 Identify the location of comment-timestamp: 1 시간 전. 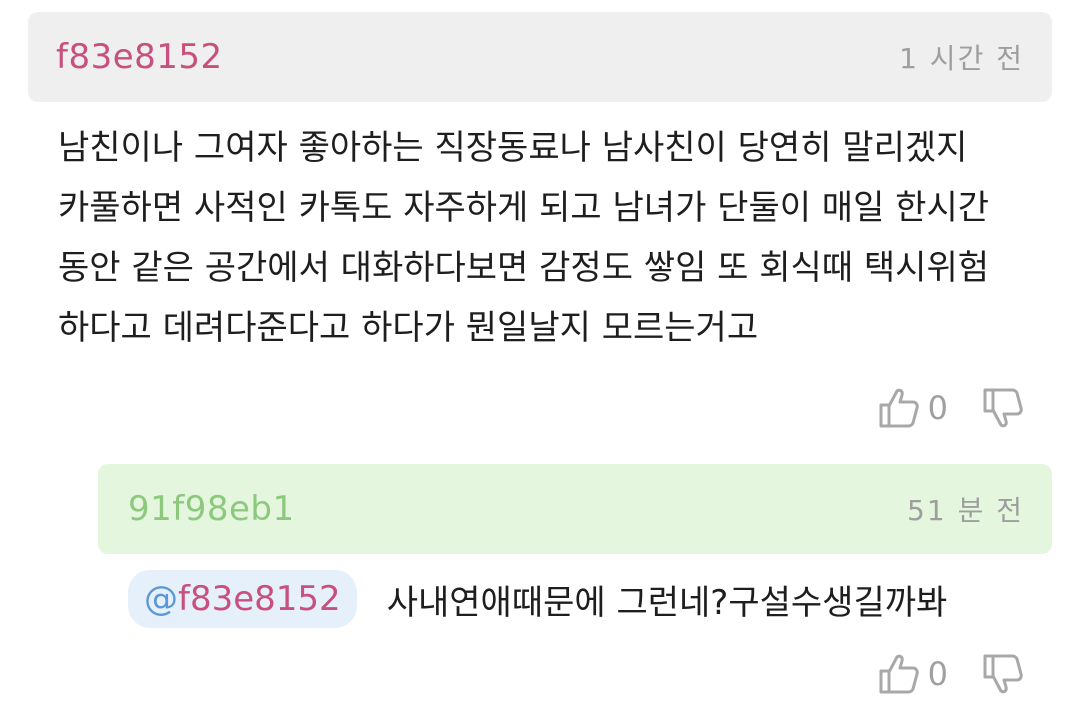
(961, 58).